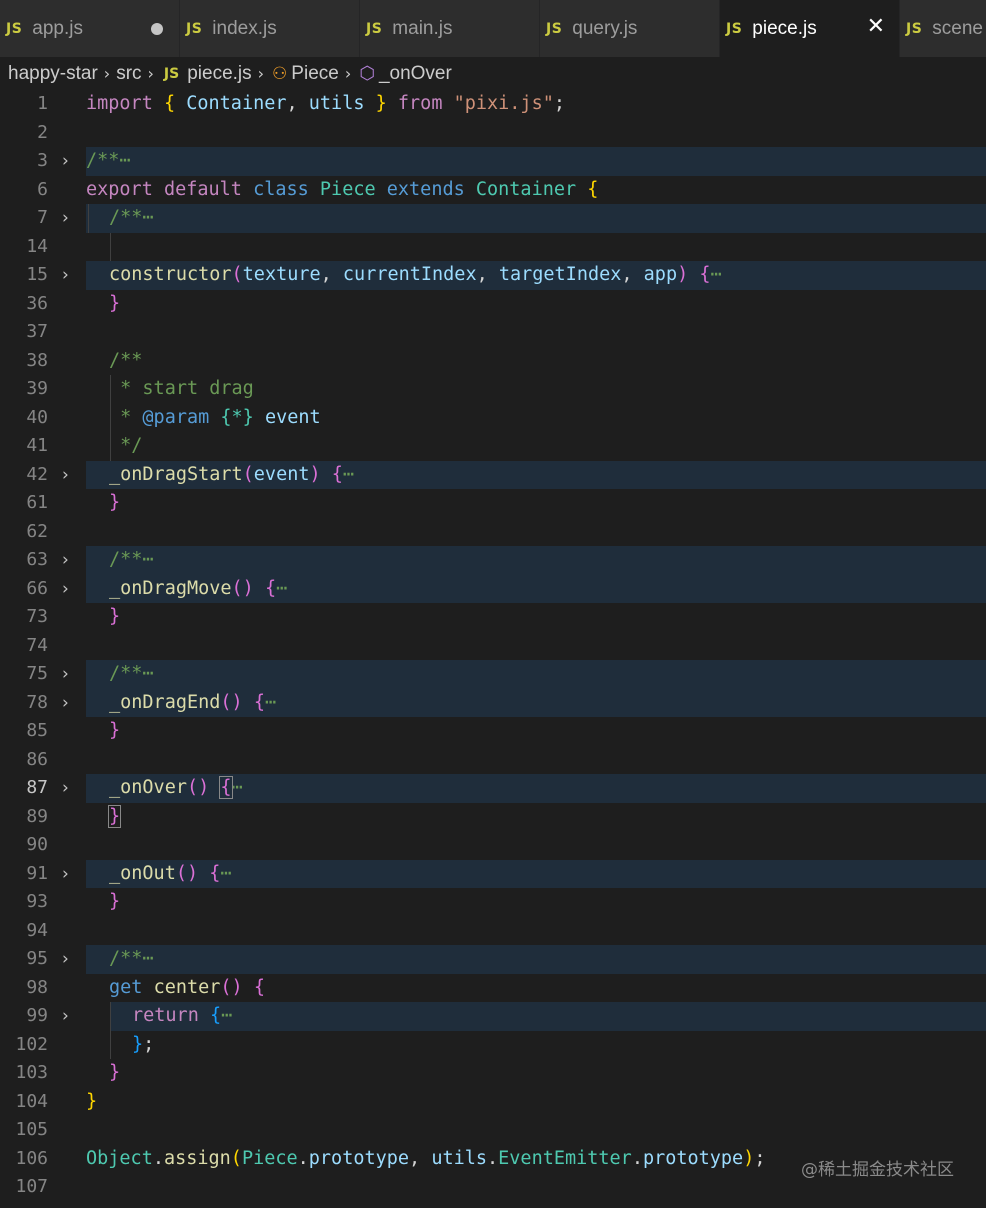 The height and width of the screenshot is (1208, 986). Describe the element at coordinates (142, 873) in the screenshot. I see `function-name: _onOut` at that location.